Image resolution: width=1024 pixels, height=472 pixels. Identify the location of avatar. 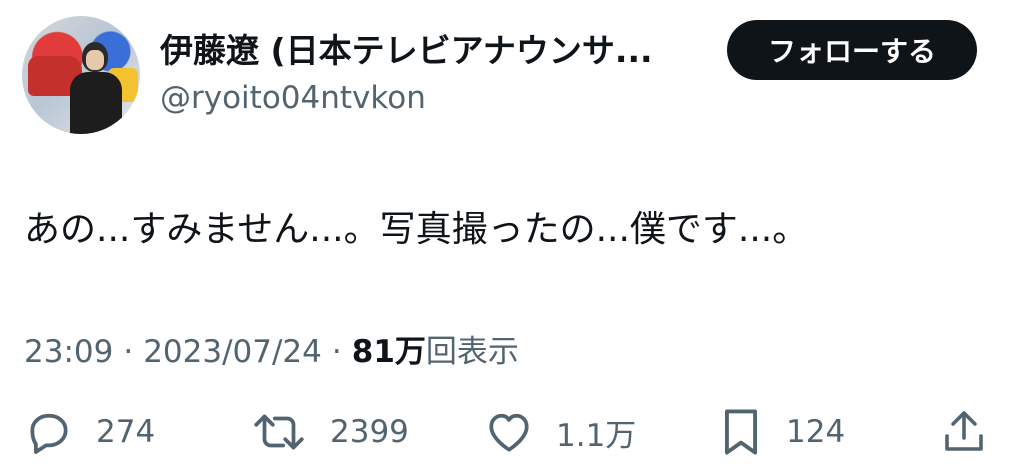
(81, 75).